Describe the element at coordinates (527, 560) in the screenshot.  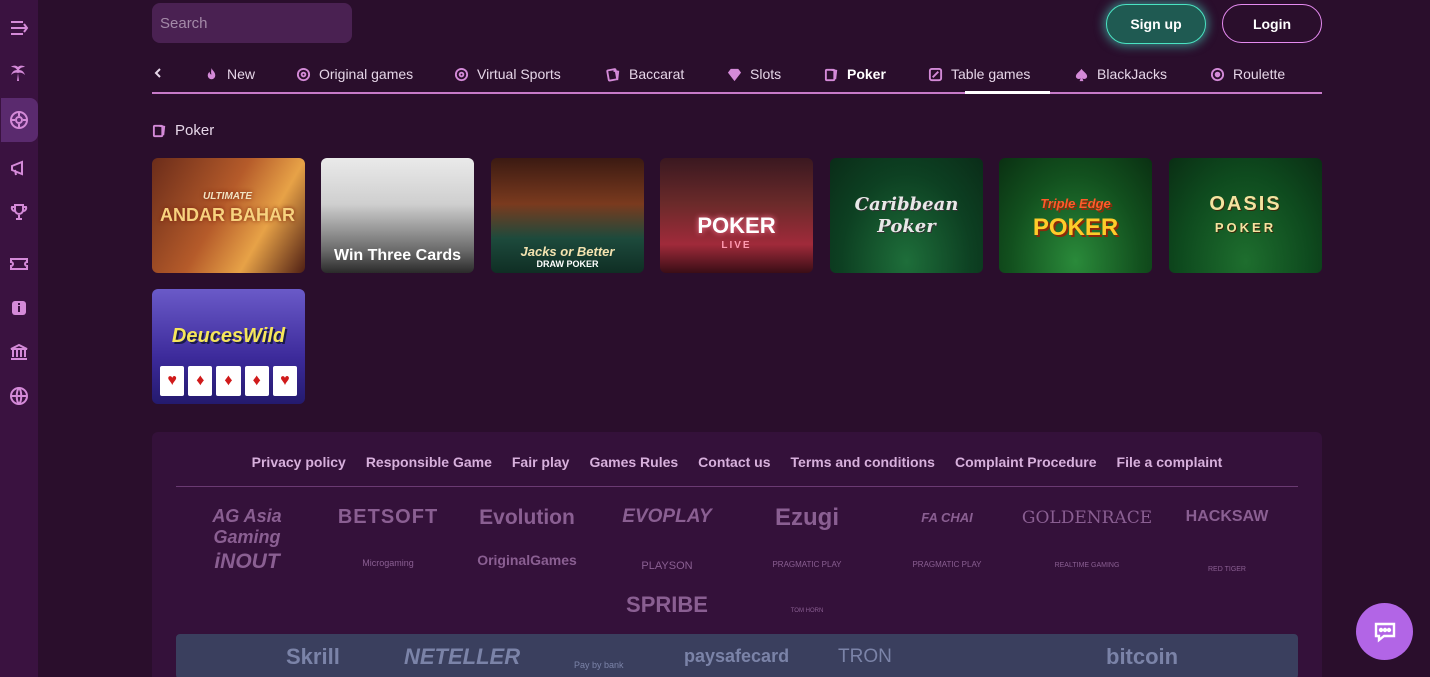
I see `provider-logo: OriginalGames` at that location.